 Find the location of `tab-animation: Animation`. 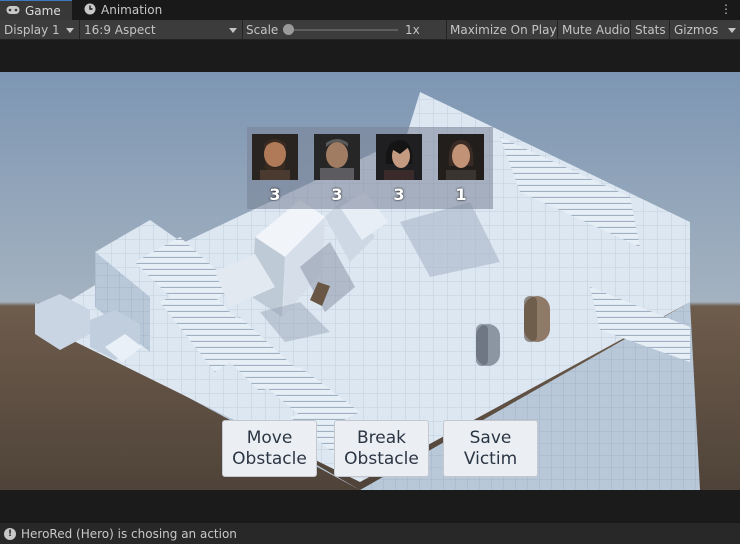

tab-animation: Animation is located at coordinates (133, 10).